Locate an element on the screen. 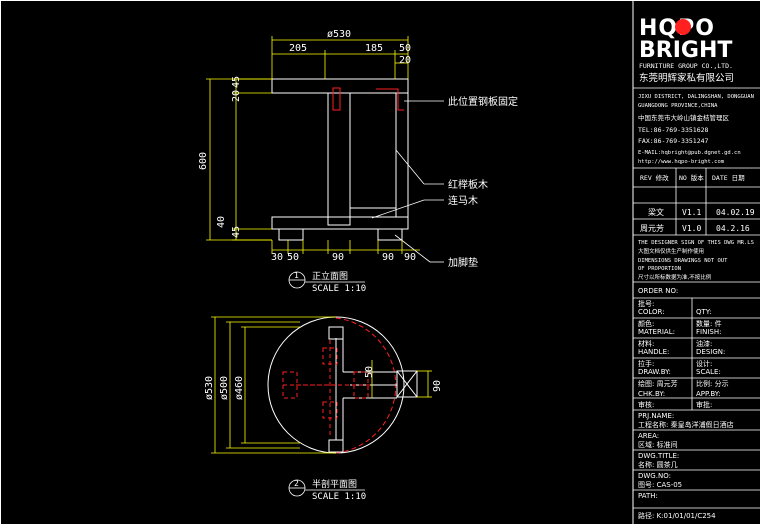  note-5: 尺寸以所标数据为准,不按比例 is located at coordinates (675, 277).